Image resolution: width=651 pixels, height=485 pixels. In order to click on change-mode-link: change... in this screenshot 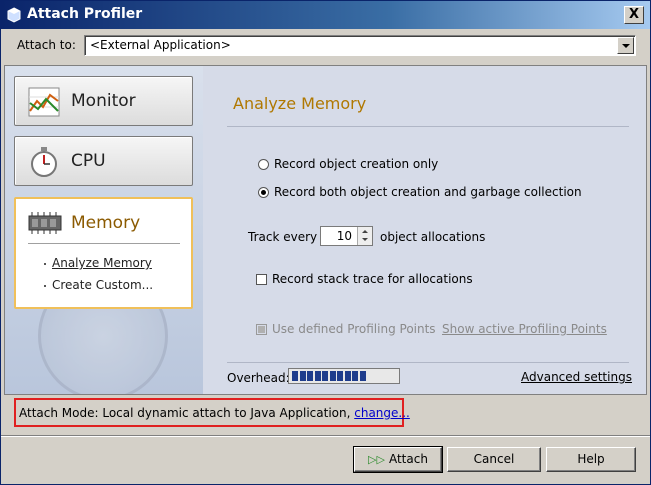, I will do `click(382, 413)`.